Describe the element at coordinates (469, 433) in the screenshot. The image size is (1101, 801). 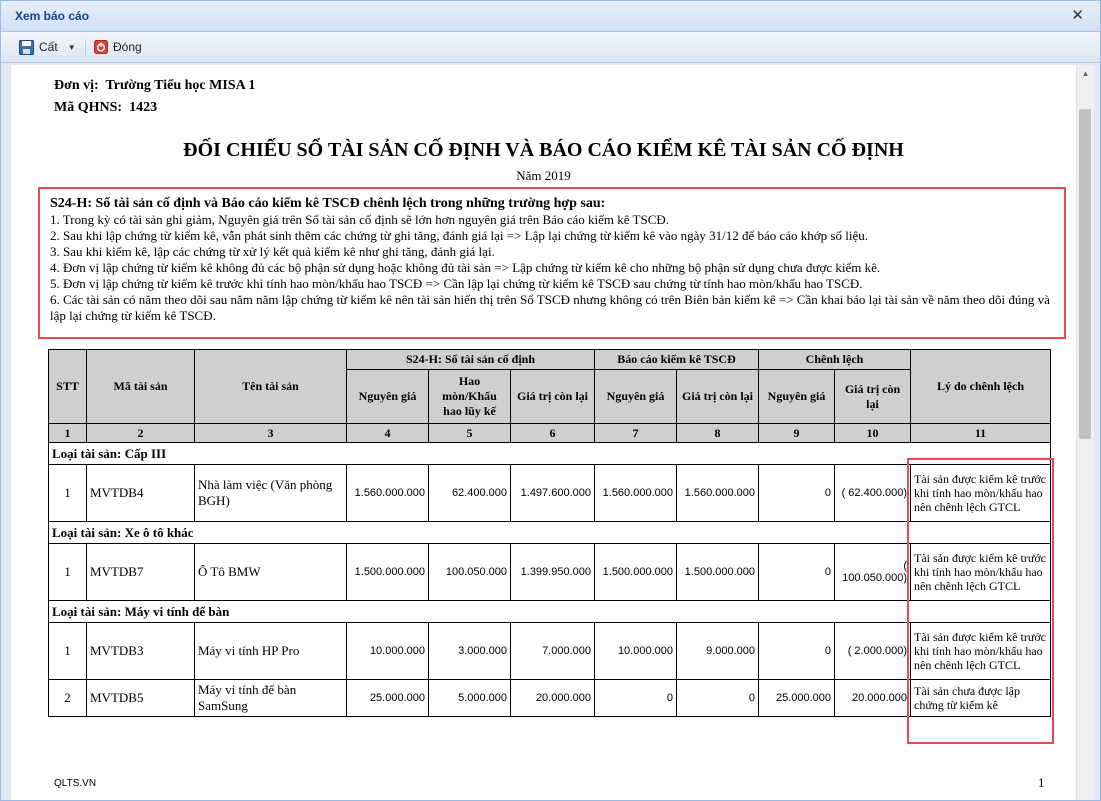
I see `column-number: 5` at that location.